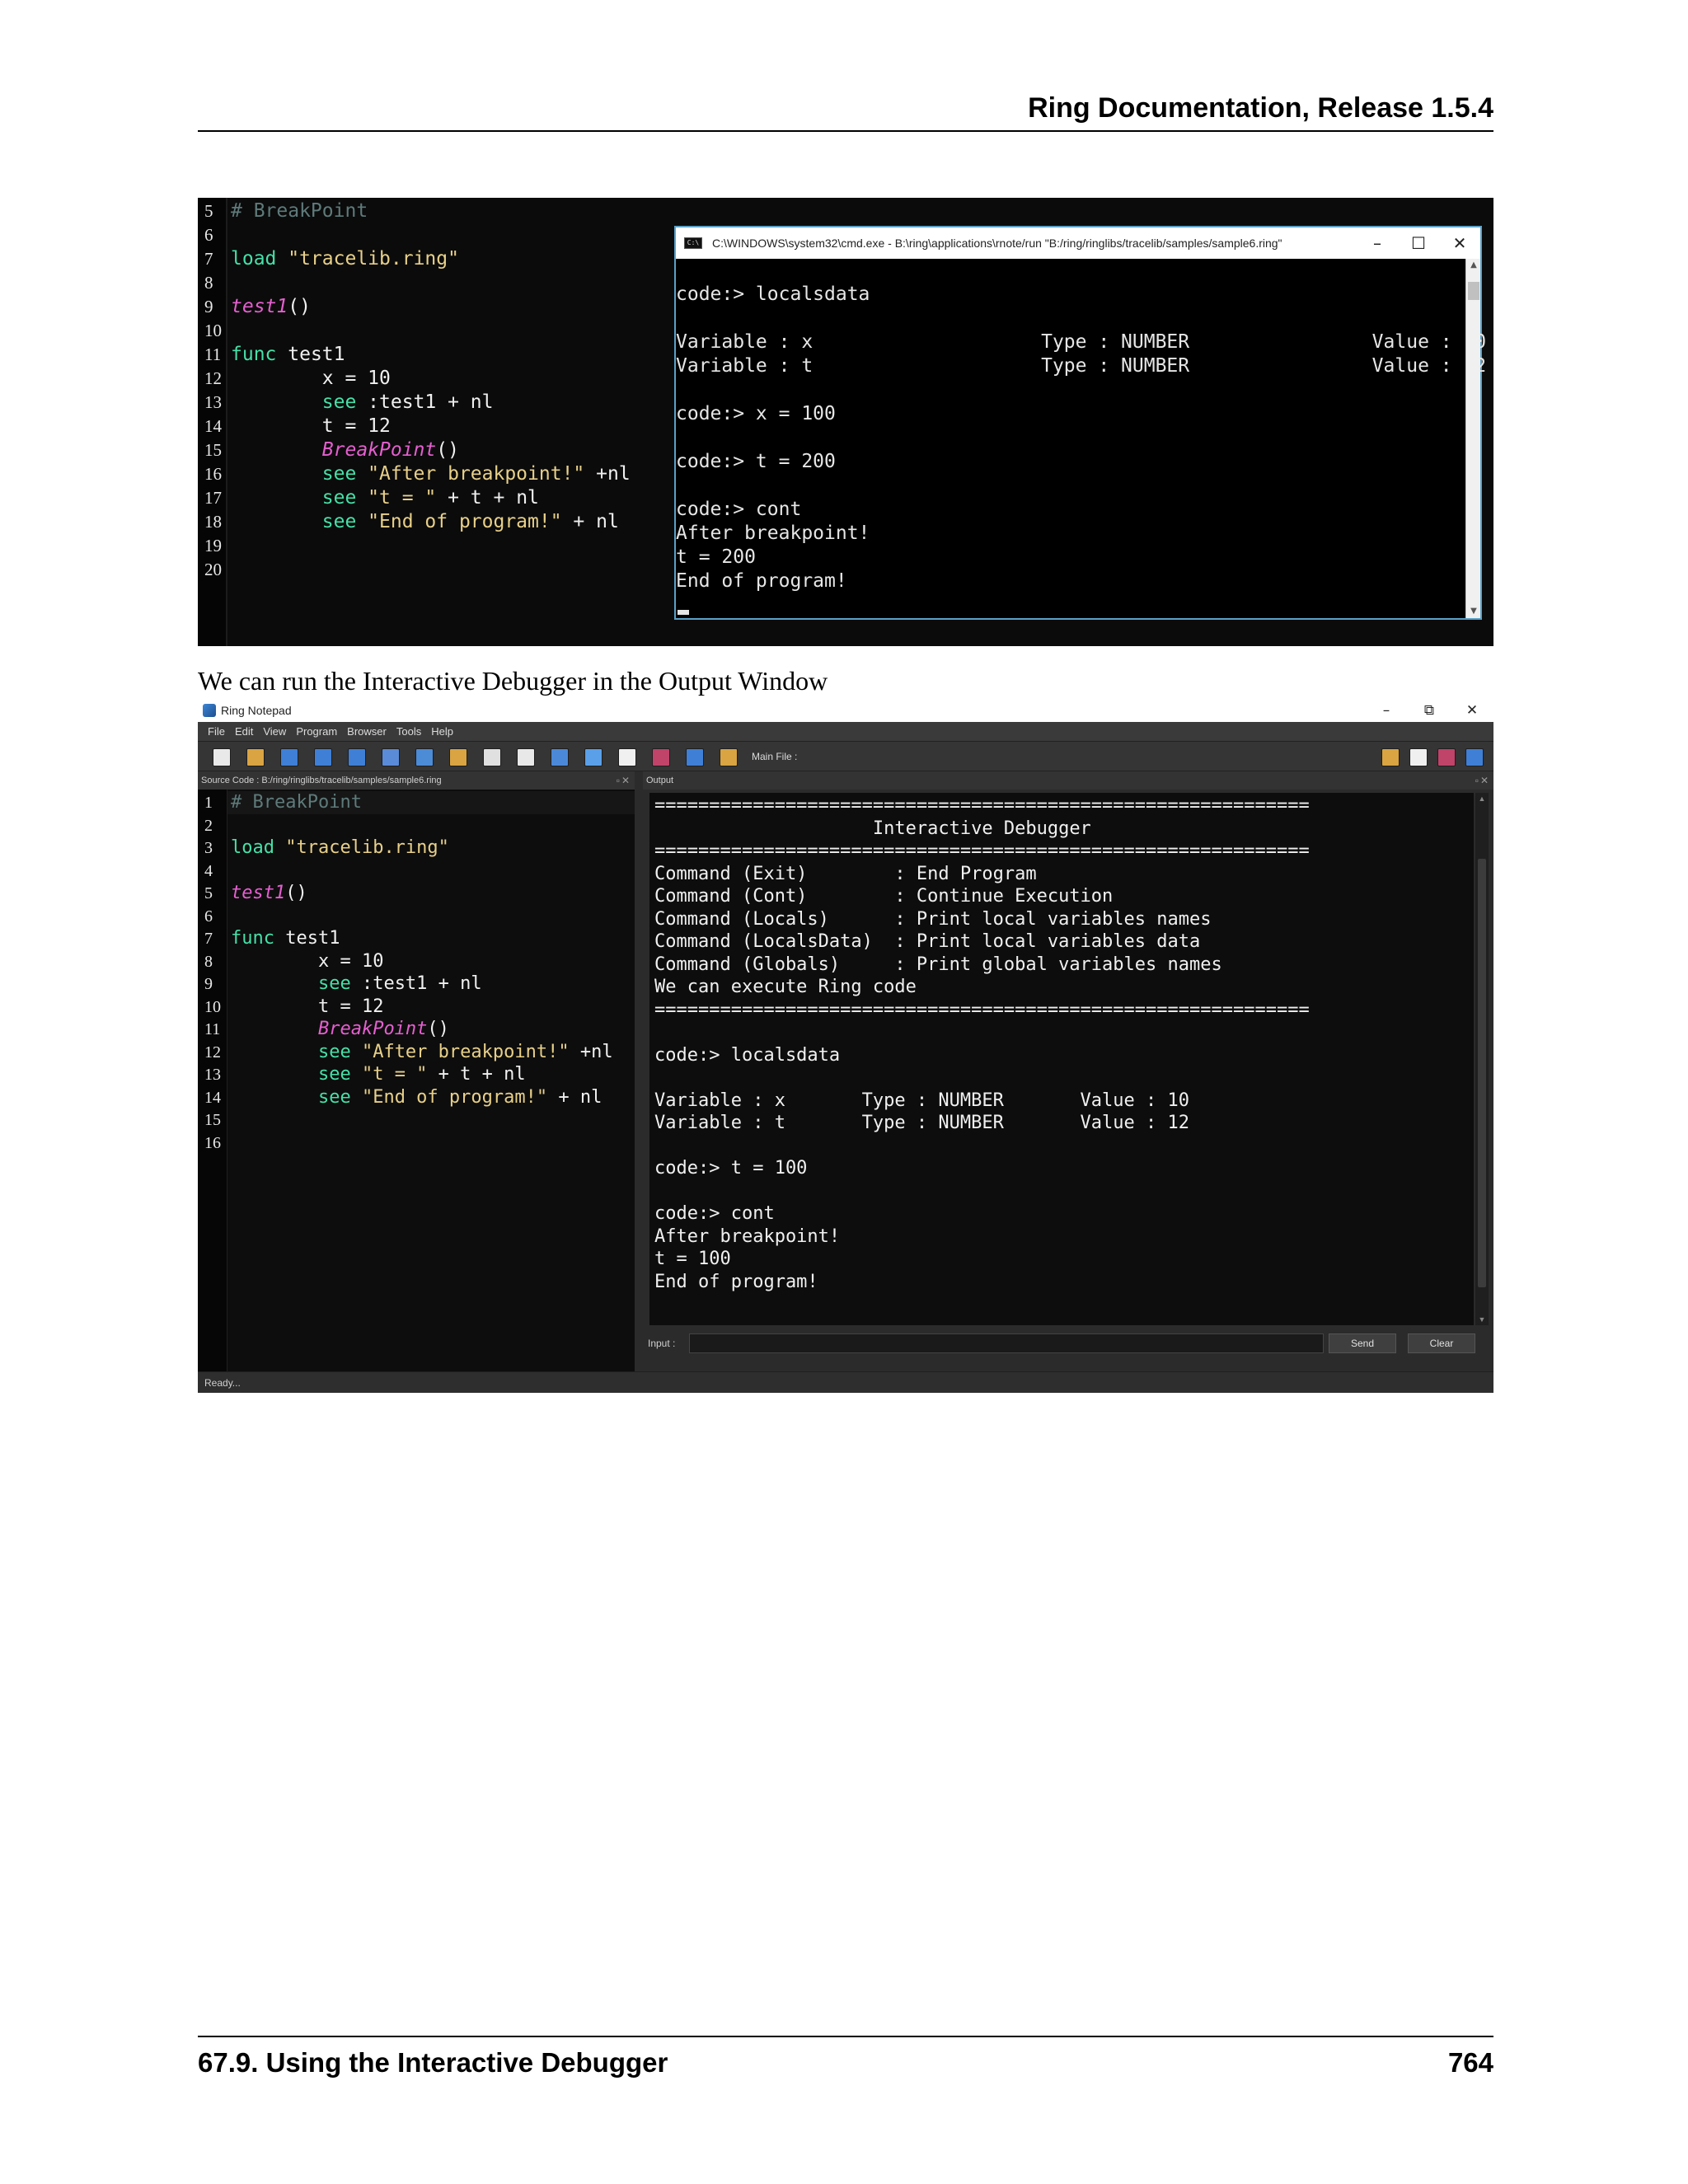 The image size is (1688, 2184). Describe the element at coordinates (297, 211) in the screenshot. I see `code-text: # BreakPoint` at that location.